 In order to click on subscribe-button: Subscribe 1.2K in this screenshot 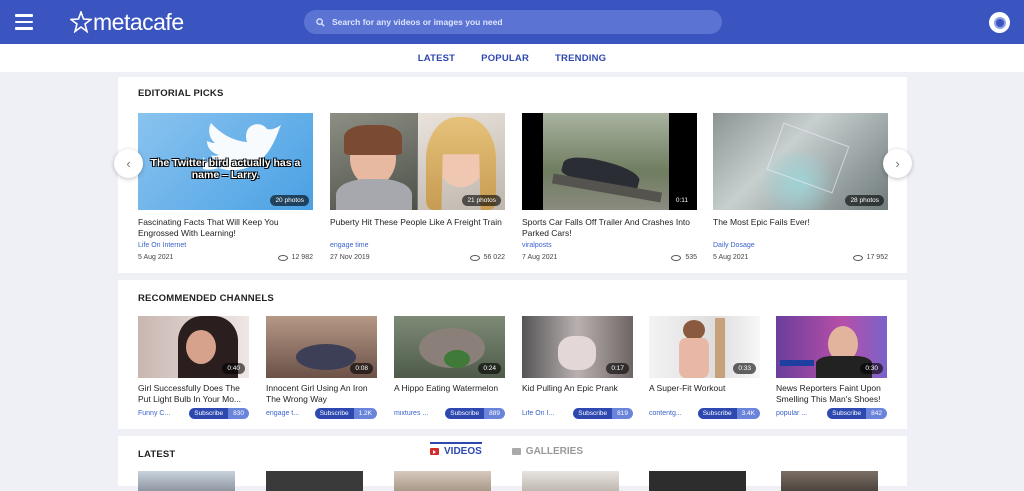, I will do `click(345, 413)`.